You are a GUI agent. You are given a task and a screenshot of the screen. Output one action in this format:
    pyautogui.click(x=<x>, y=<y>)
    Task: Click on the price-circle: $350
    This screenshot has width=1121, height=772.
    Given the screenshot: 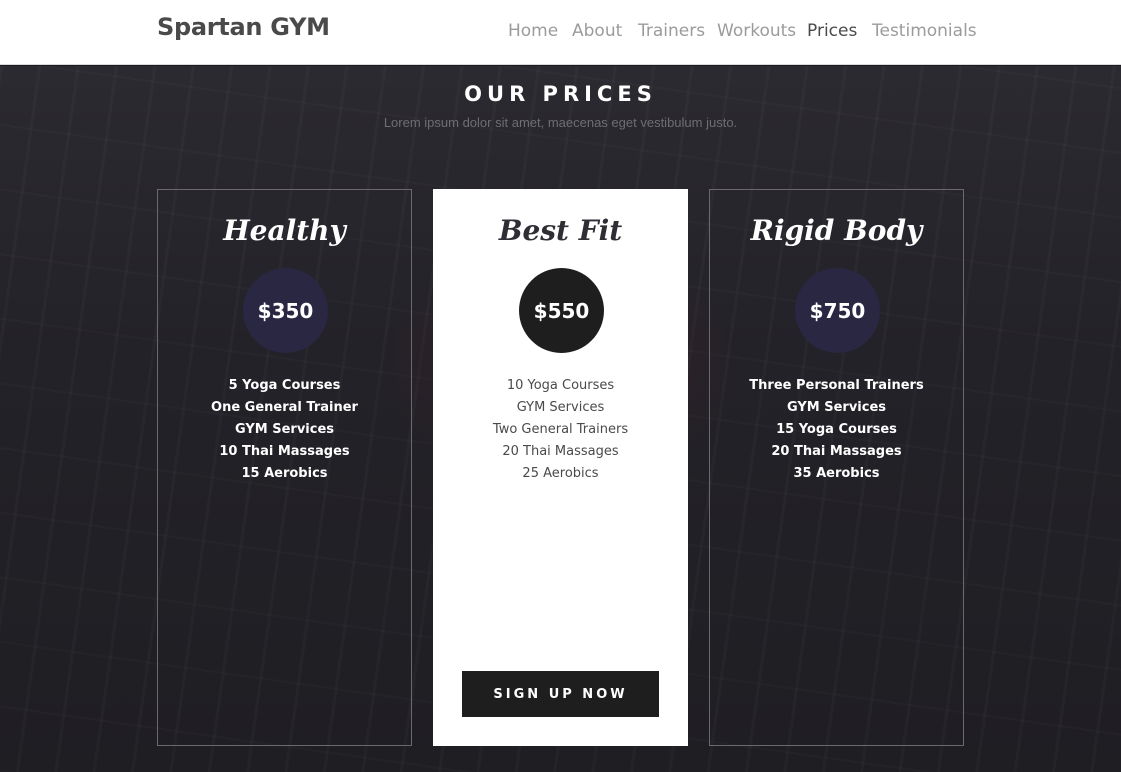 What is the action you would take?
    pyautogui.click(x=285, y=310)
    